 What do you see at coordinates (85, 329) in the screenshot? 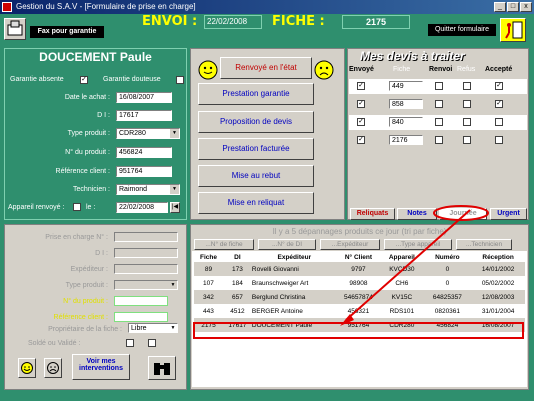
I see `proprietaire-label: Propriétaire de la fiche :` at bounding box center [85, 329].